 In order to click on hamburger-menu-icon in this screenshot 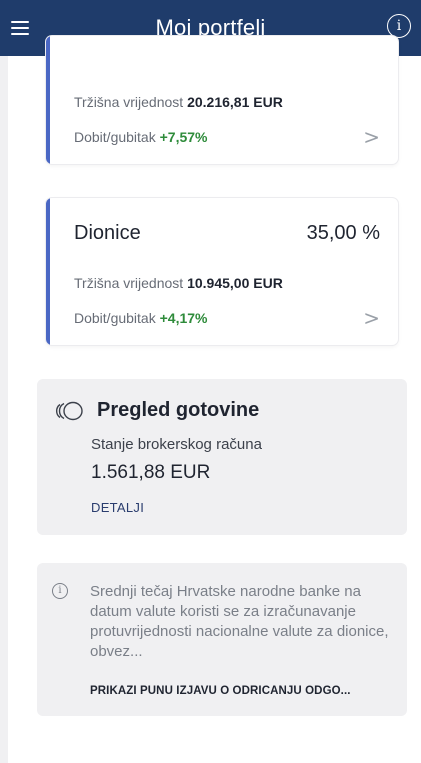, I will do `click(23, 28)`.